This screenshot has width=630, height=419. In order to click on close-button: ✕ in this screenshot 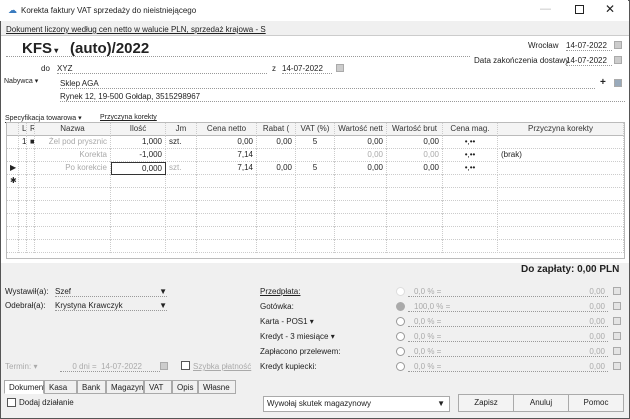, I will do `click(610, 9)`.